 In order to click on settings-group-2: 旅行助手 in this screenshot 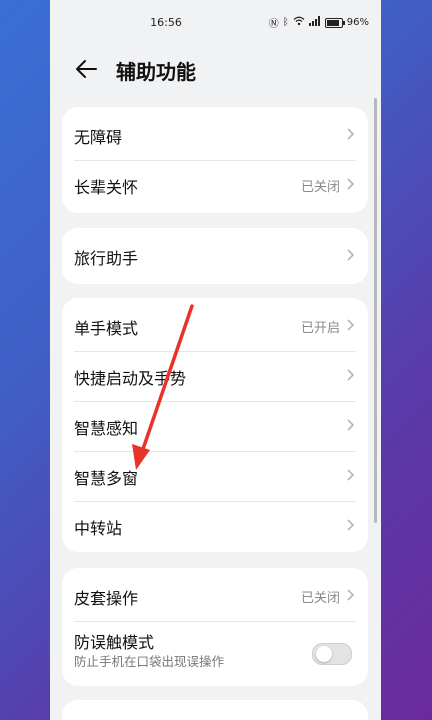, I will do `click(215, 256)`.